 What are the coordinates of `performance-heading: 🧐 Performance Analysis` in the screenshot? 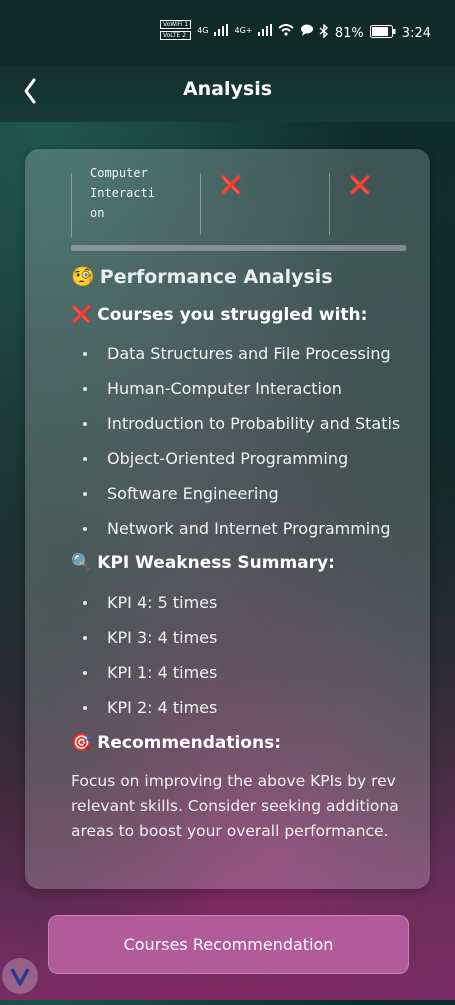 It's located at (238, 276).